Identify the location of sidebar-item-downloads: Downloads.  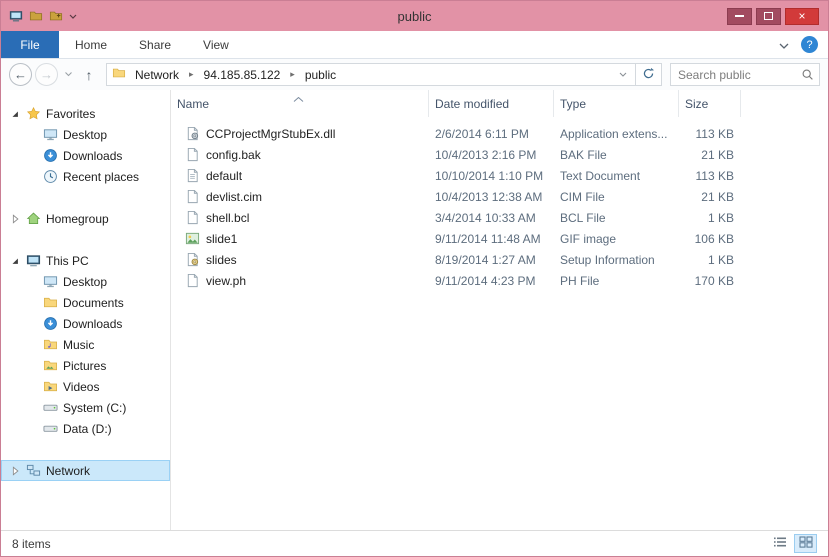
(85, 155).